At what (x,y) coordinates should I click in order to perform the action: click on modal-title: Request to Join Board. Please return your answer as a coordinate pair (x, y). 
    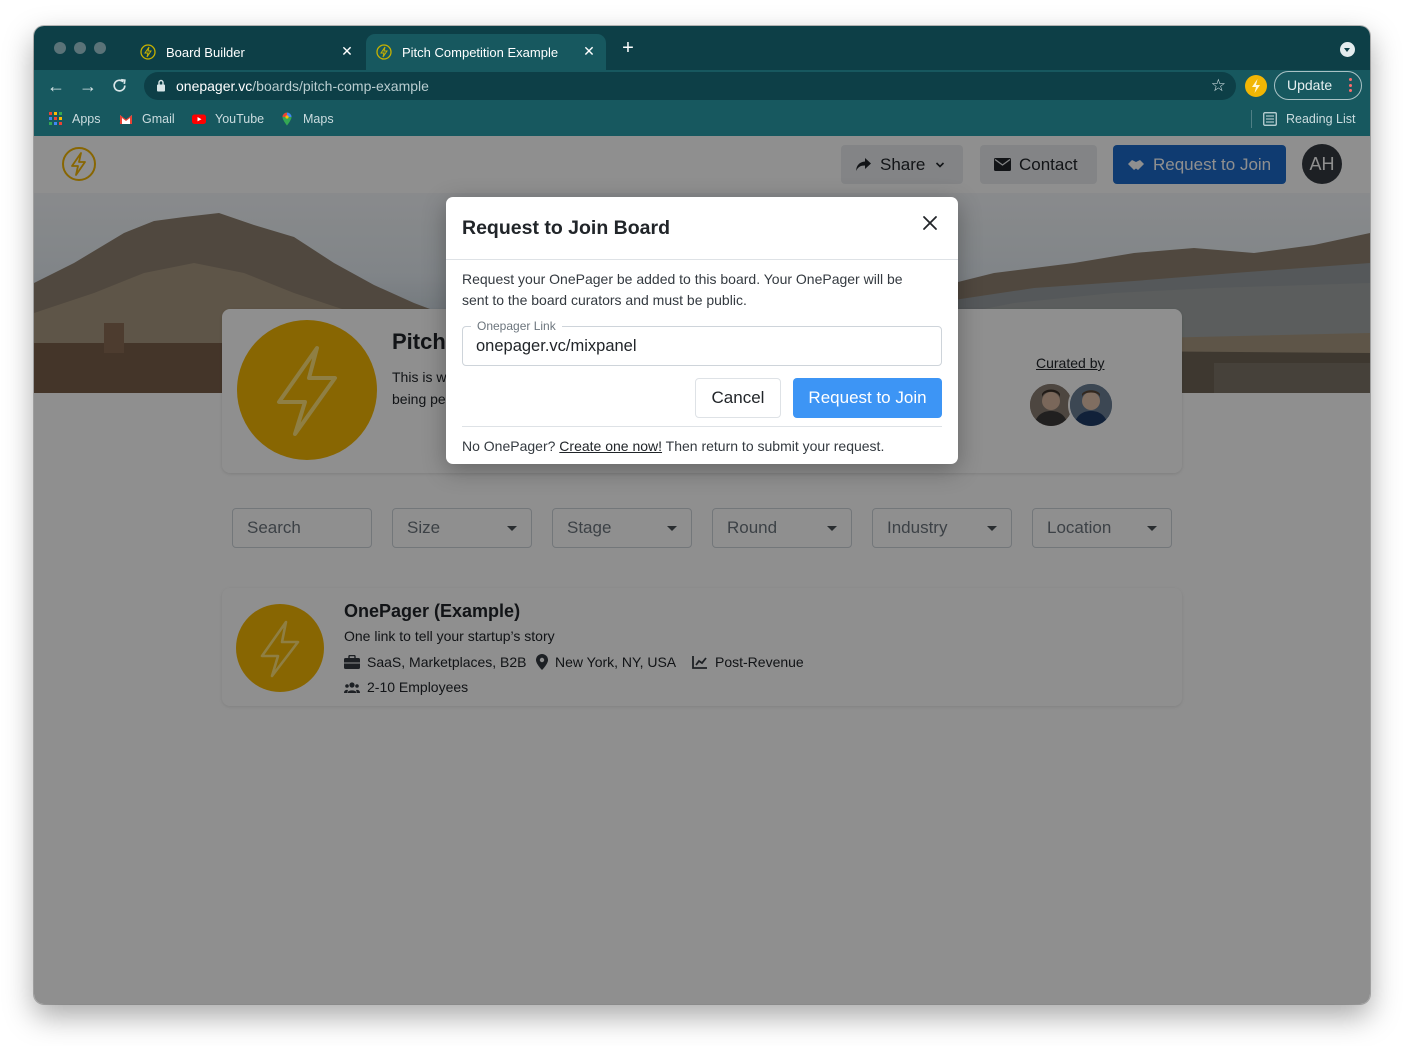
    Looking at the image, I should click on (566, 228).